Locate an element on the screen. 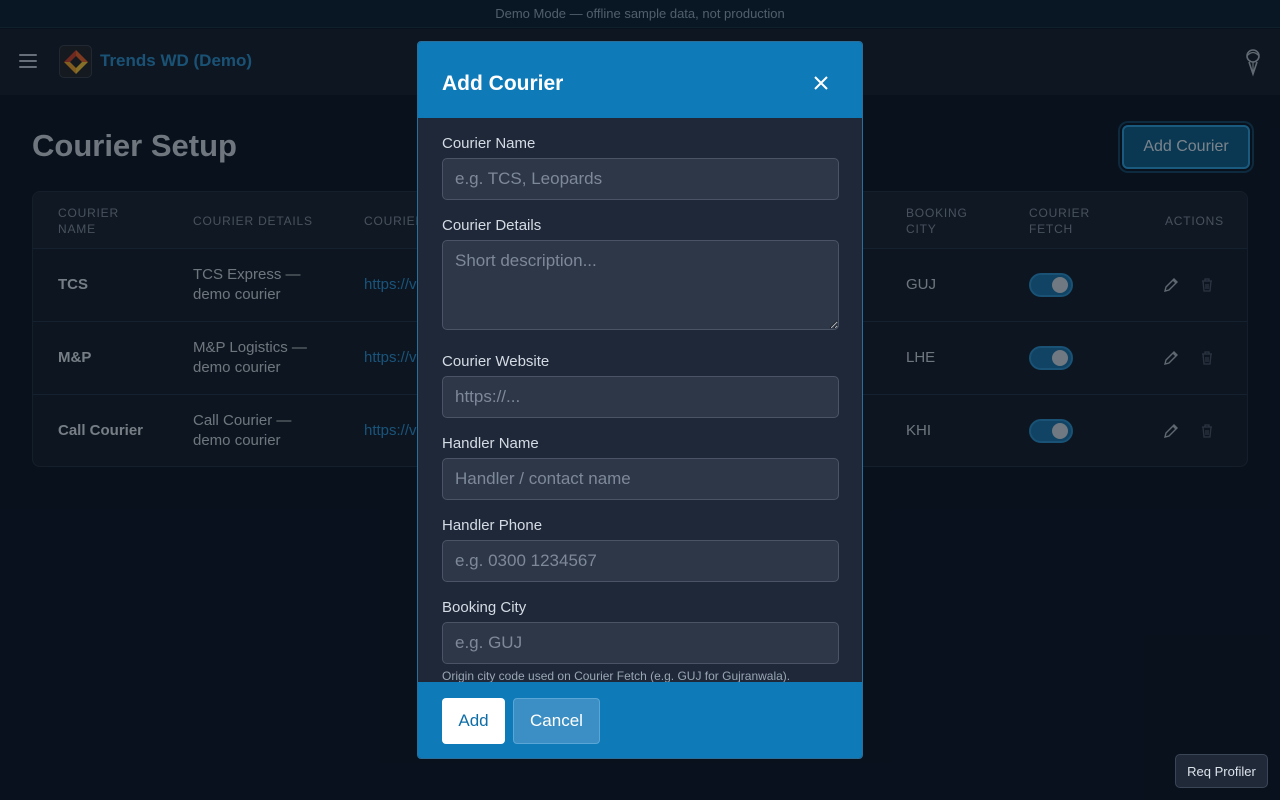  modal-title: Add Courier is located at coordinates (503, 83).